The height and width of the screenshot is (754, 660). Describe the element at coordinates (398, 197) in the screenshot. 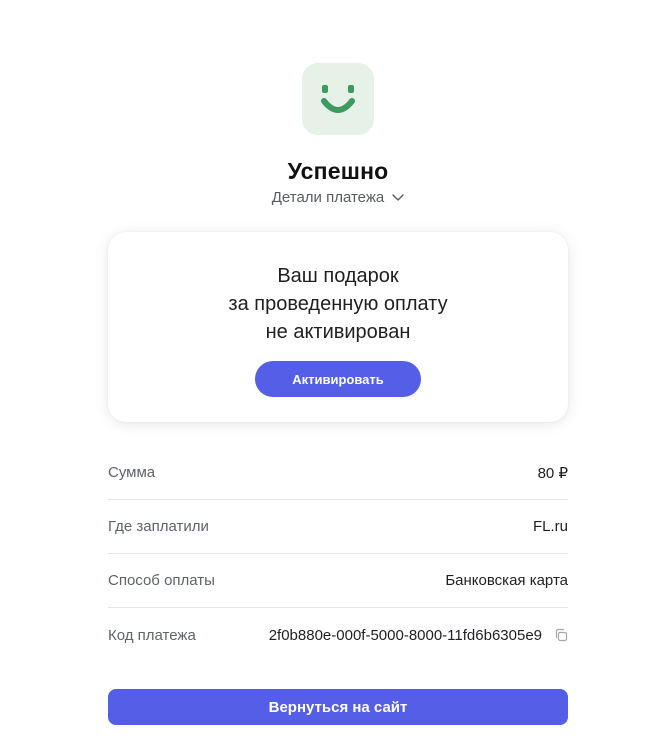

I see `chevron-down-icon` at that location.